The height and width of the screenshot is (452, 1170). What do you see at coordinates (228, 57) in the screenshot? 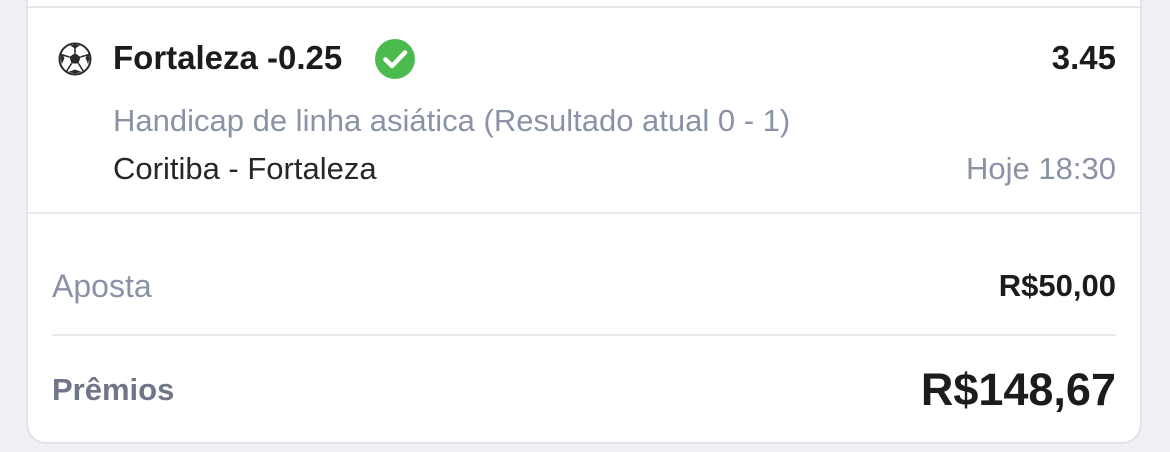
I see `selection-name: Fortaleza -0.25` at bounding box center [228, 57].